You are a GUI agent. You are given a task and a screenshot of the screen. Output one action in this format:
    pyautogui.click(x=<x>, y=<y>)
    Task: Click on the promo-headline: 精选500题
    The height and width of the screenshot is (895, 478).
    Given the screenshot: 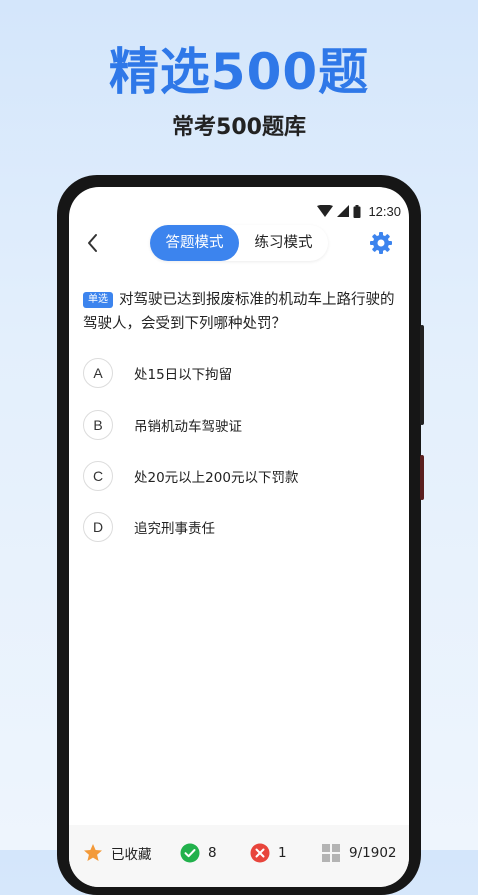 What is the action you would take?
    pyautogui.click(x=239, y=72)
    